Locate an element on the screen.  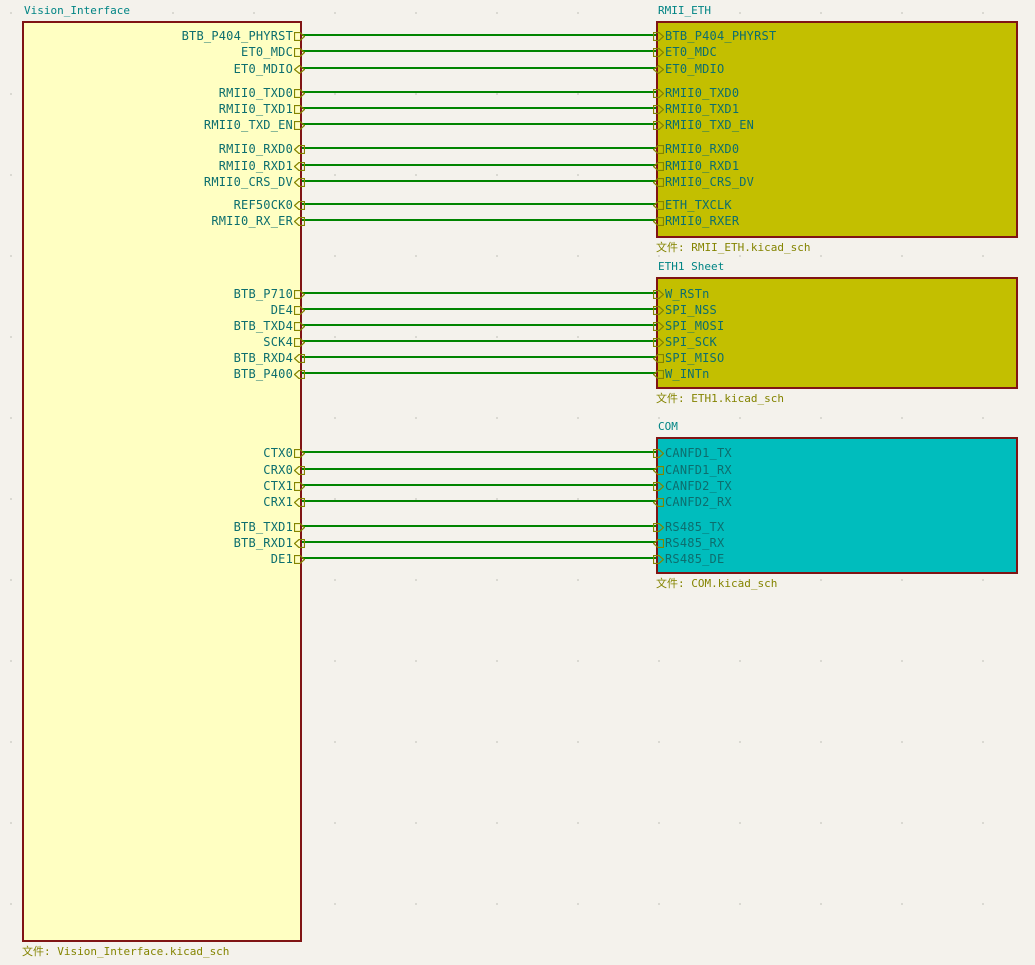
sheet-pin-spi_mosi: SPI_MOSI is located at coordinates (688, 326).